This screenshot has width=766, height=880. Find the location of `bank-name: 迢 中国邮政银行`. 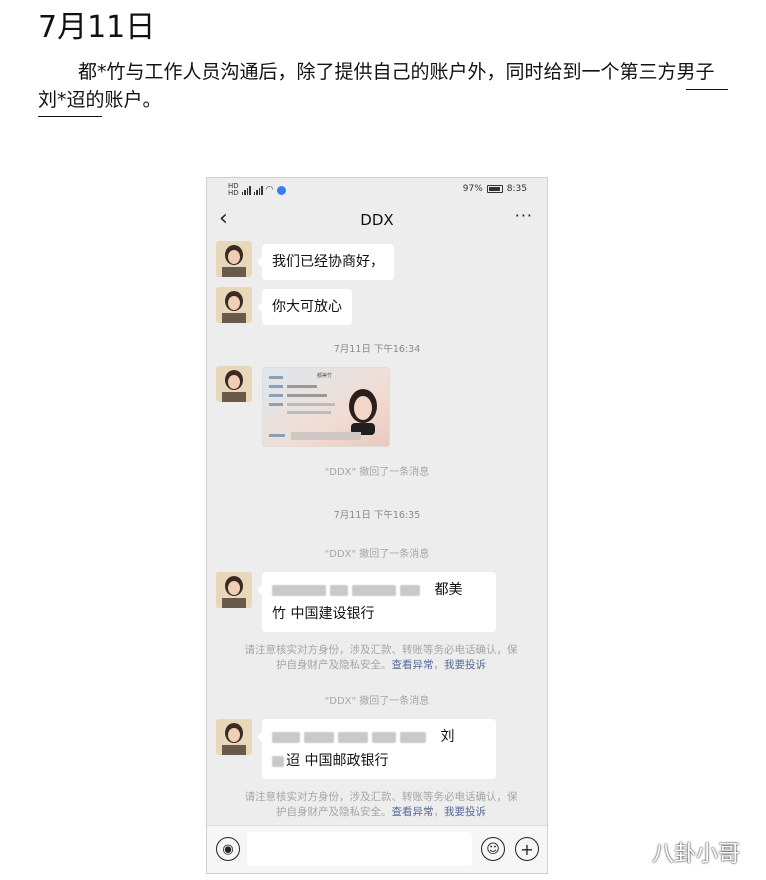

bank-name: 迢 中国邮政银行 is located at coordinates (337, 761).